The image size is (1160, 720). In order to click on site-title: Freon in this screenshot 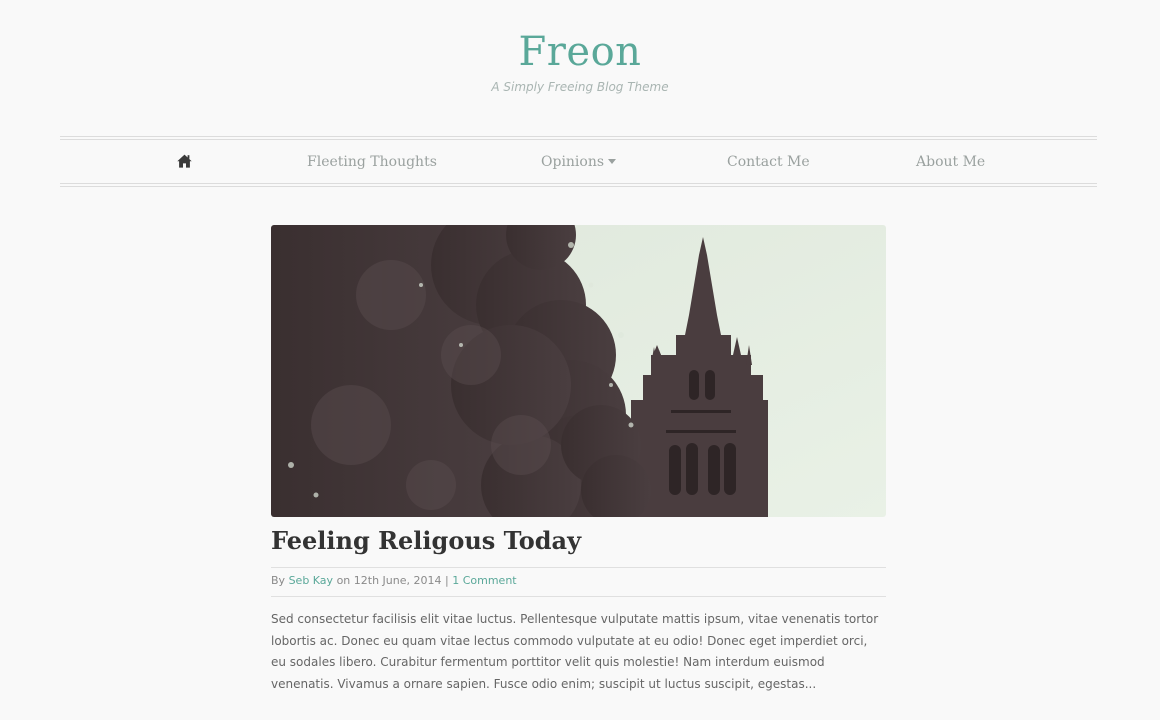, I will do `click(580, 52)`.